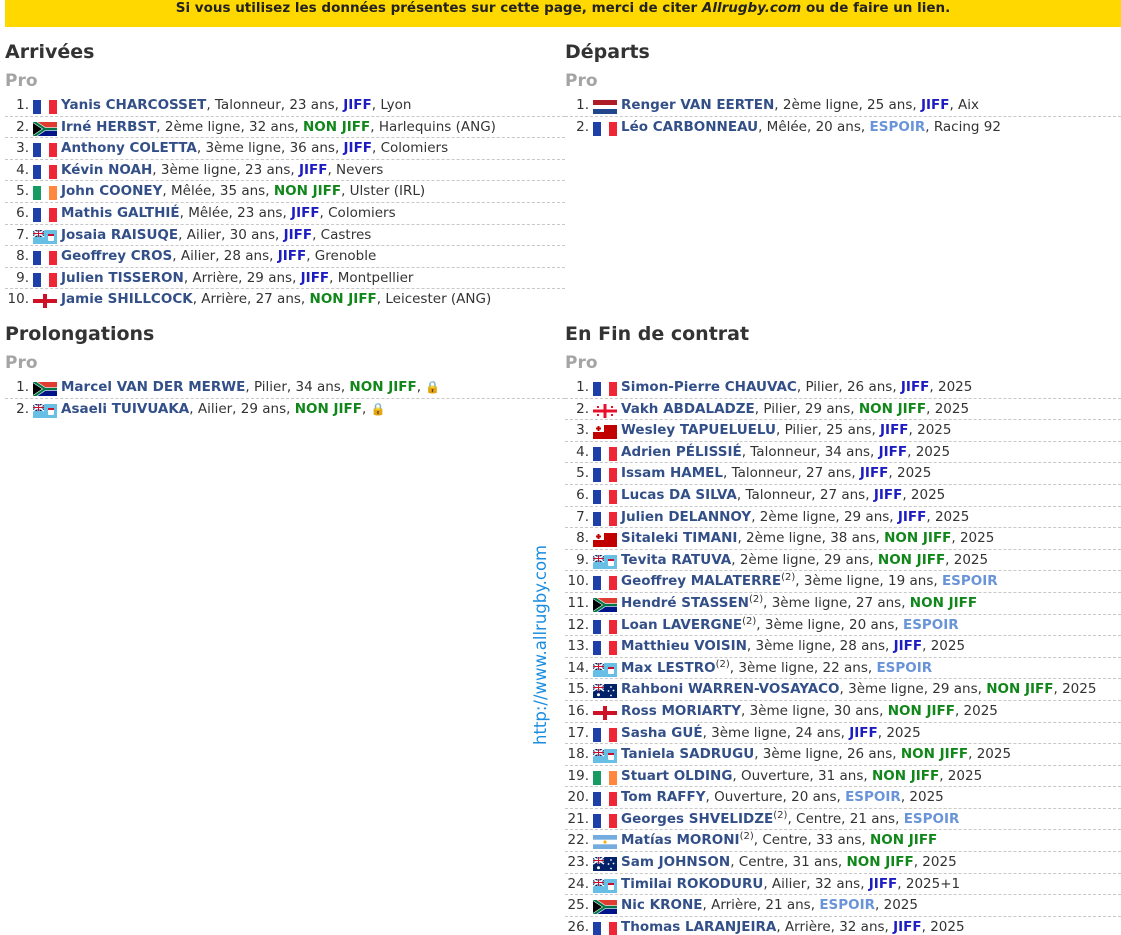  I want to click on player-name-link: Rahboni WARREN-VOSAYACO, so click(730, 689).